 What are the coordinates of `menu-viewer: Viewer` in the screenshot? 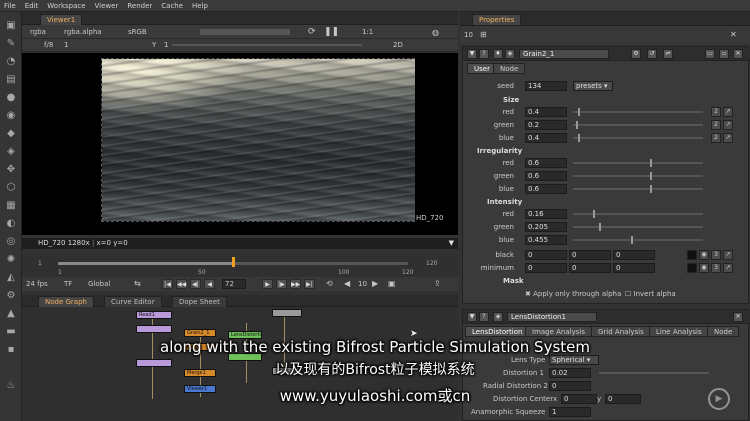 It's located at (107, 6).